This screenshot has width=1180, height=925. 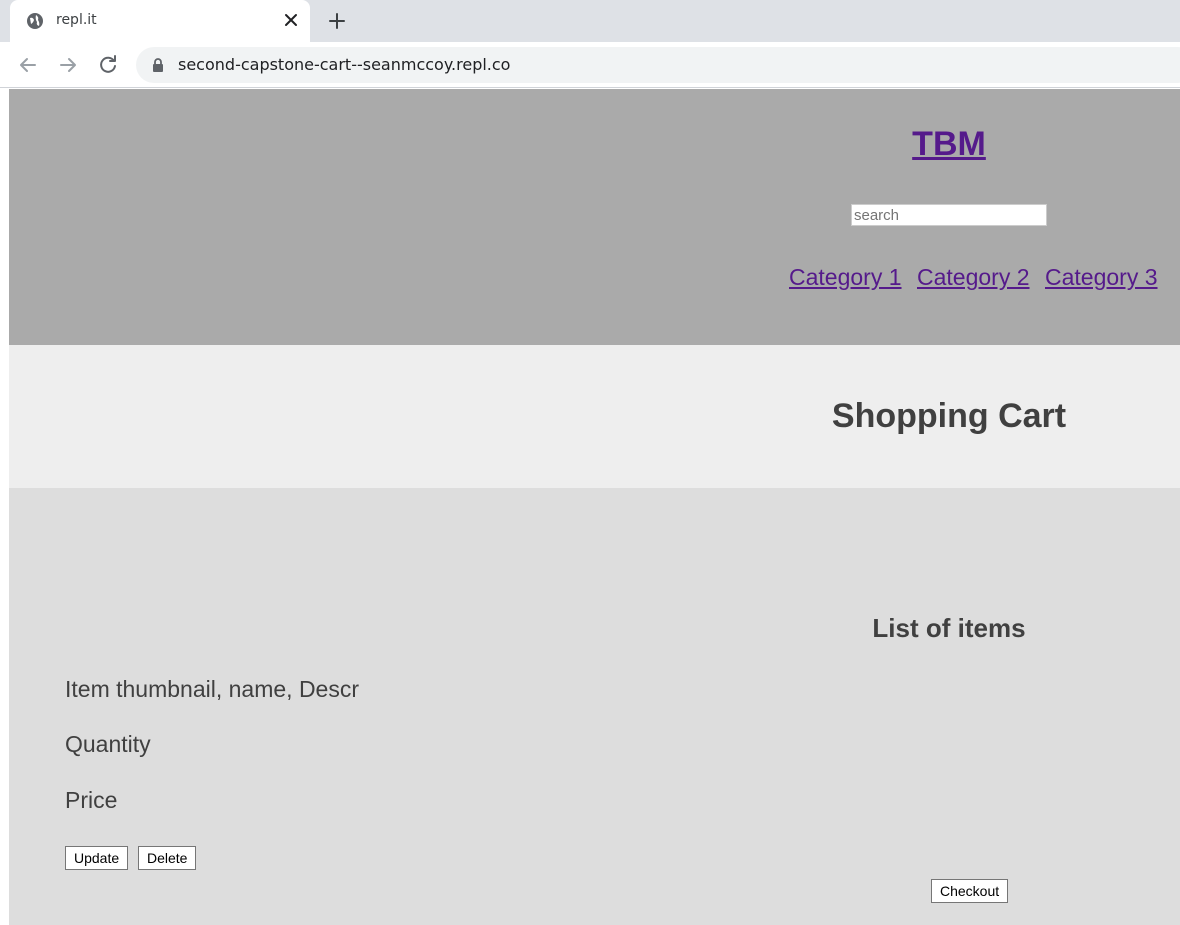 What do you see at coordinates (845, 277) in the screenshot?
I see `nav-link-category-1: Category 1` at bounding box center [845, 277].